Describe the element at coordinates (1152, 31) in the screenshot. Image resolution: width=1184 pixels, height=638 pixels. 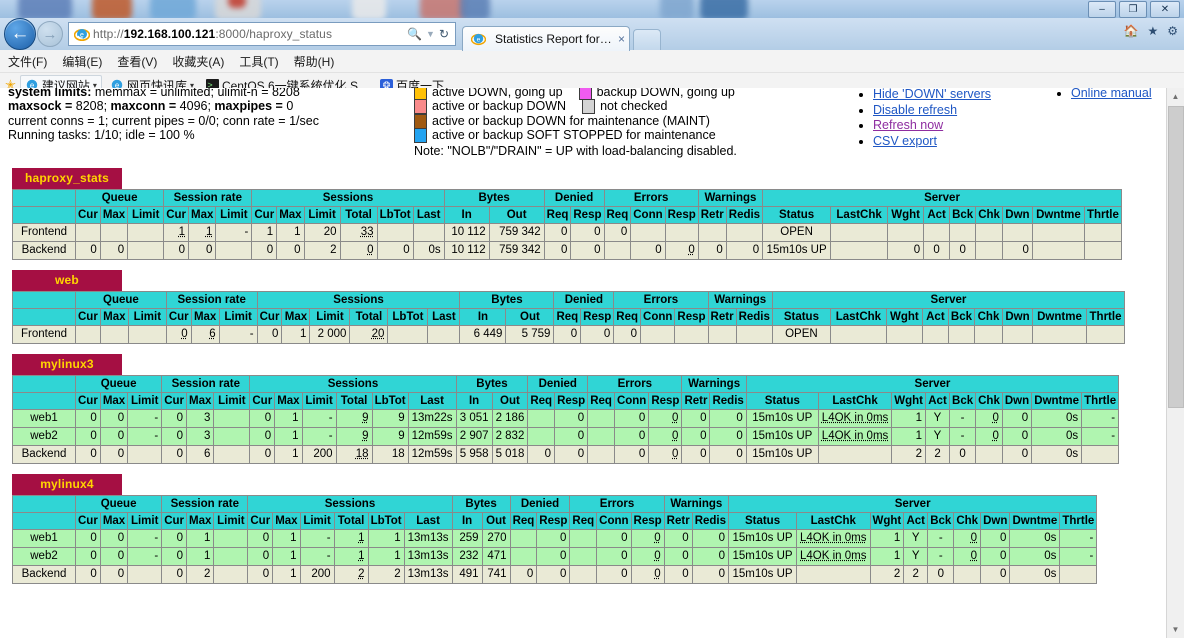
I see `star-icon: ★` at that location.